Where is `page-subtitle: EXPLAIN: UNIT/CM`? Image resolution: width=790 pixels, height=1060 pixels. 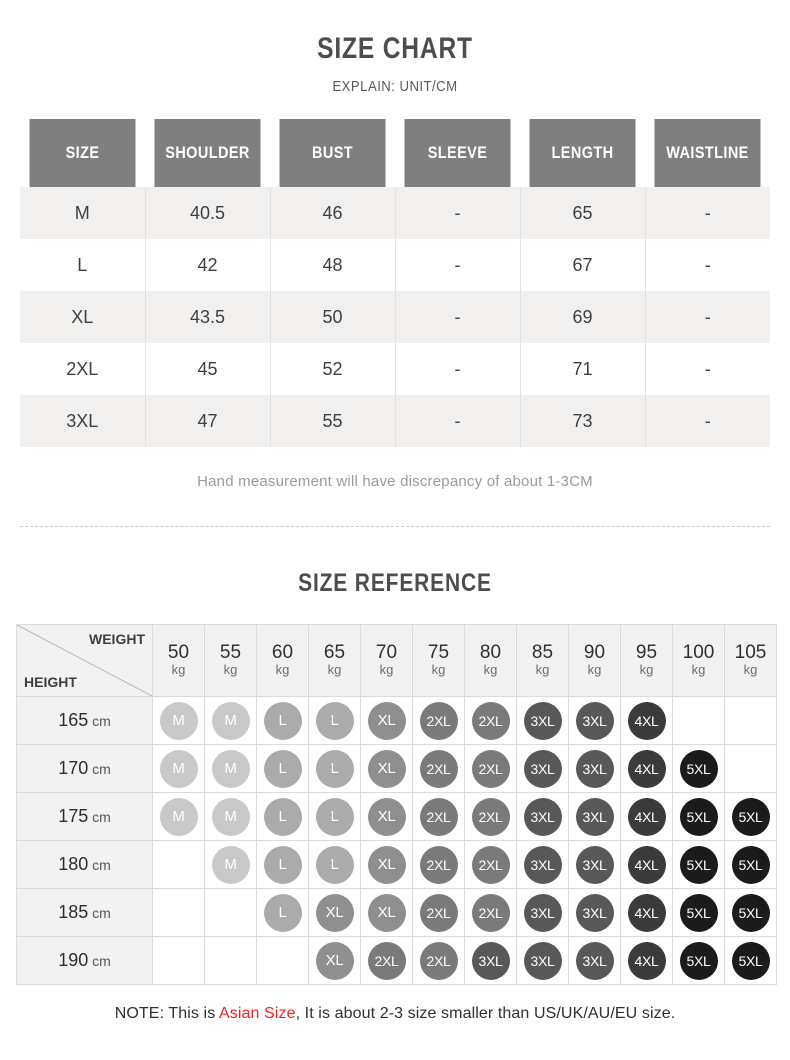
page-subtitle: EXPLAIN: UNIT/CM is located at coordinates (395, 86).